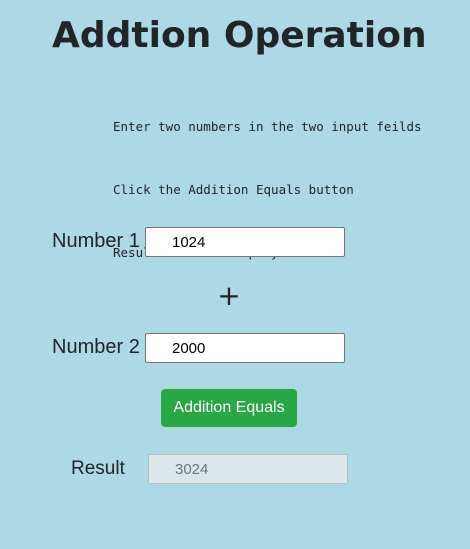  What do you see at coordinates (245, 348) in the screenshot?
I see `number2-input` at bounding box center [245, 348].